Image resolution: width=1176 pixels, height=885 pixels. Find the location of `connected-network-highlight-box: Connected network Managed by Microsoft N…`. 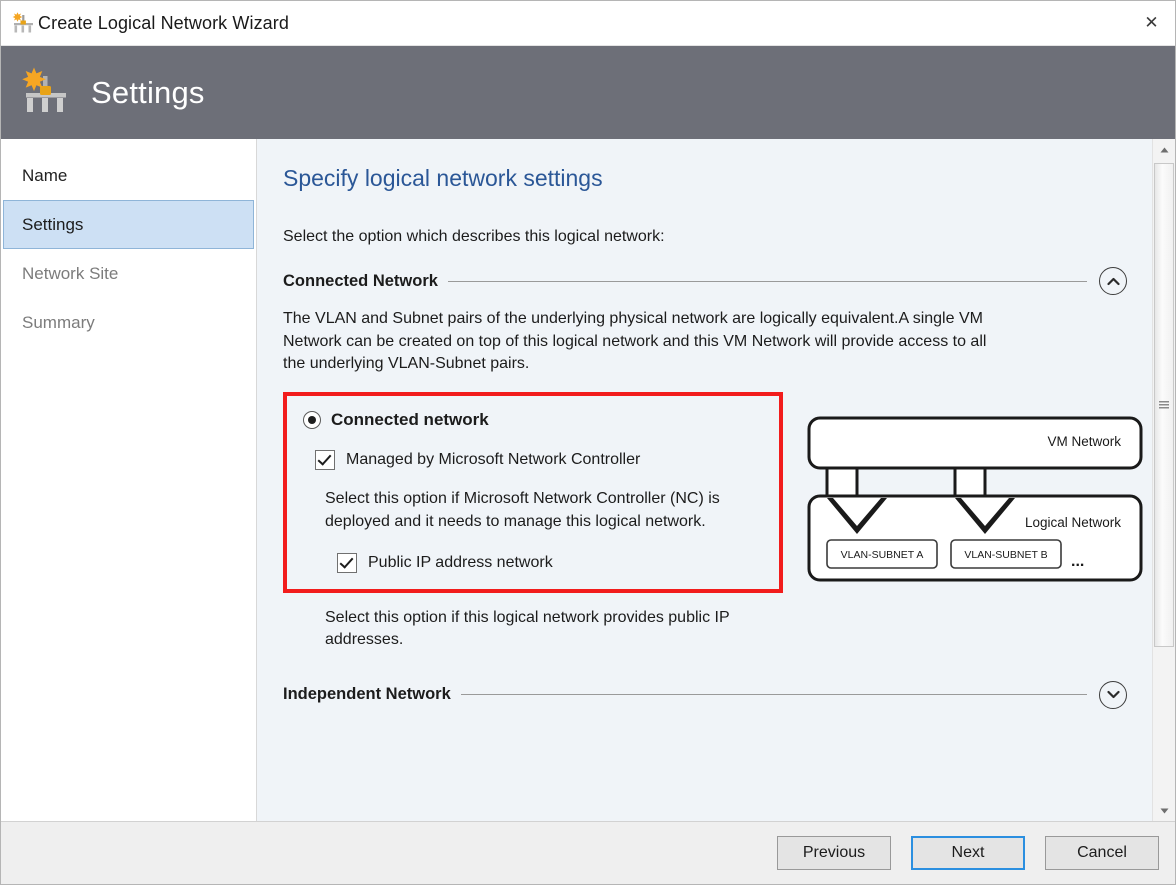

connected-network-highlight-box: Connected network Managed by Microsoft N… is located at coordinates (533, 492).